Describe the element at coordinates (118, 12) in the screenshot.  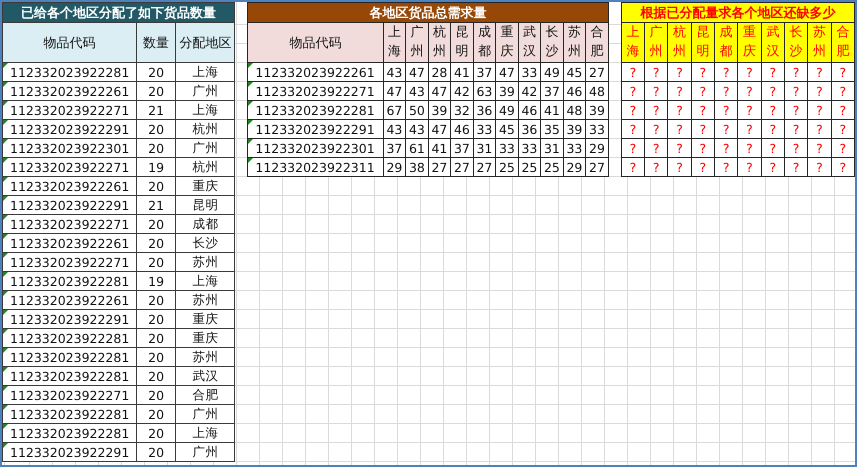
I see `table-title: 已给各个地区分配了如下货品数量` at that location.